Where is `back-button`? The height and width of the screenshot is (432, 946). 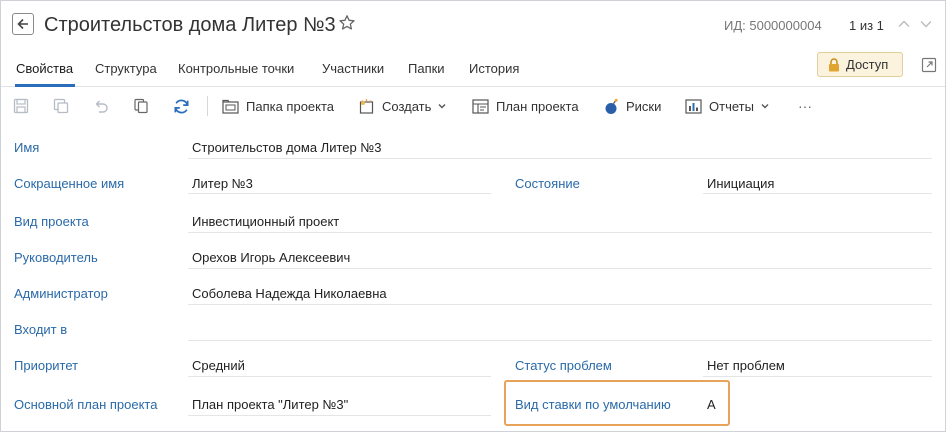 back-button is located at coordinates (23, 24).